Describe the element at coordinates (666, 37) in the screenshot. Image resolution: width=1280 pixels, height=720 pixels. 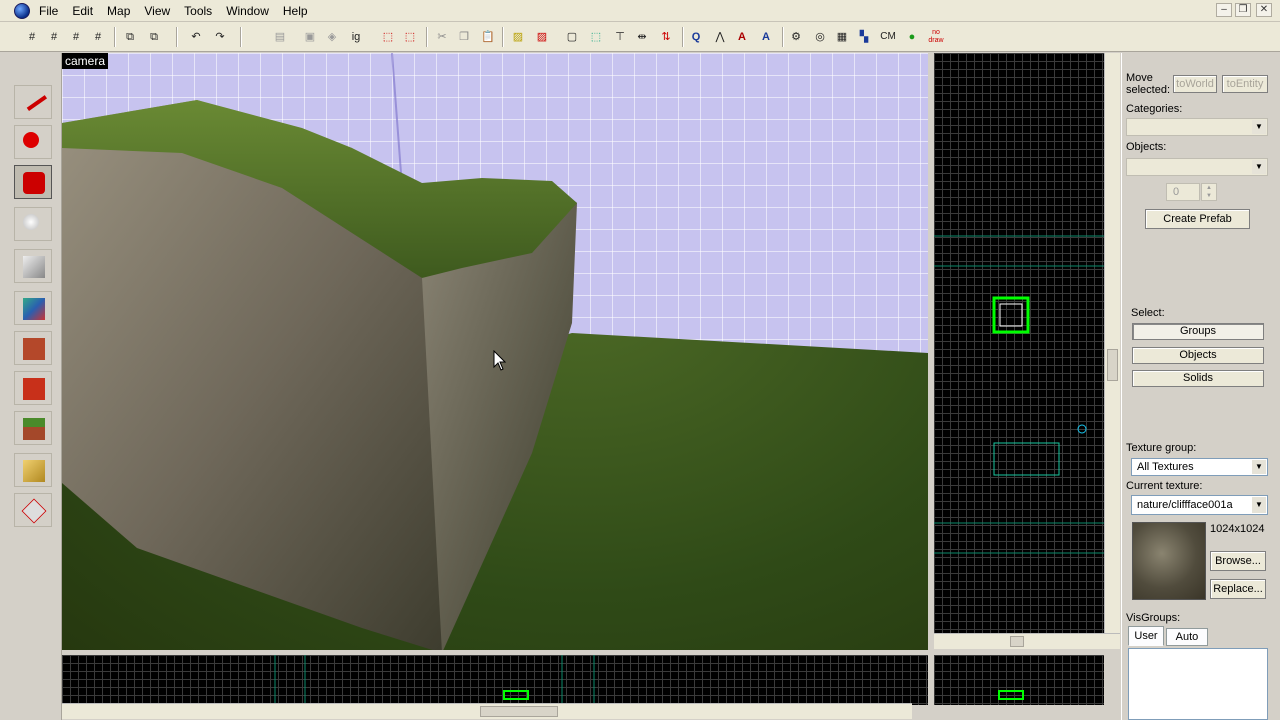
I see `flip-vertical-icon: ⇅` at that location.